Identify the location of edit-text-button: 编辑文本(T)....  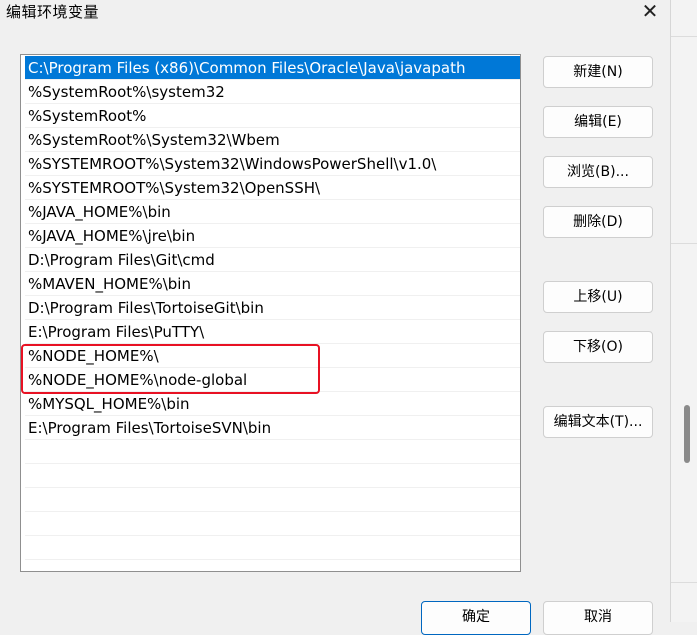
(598, 422).